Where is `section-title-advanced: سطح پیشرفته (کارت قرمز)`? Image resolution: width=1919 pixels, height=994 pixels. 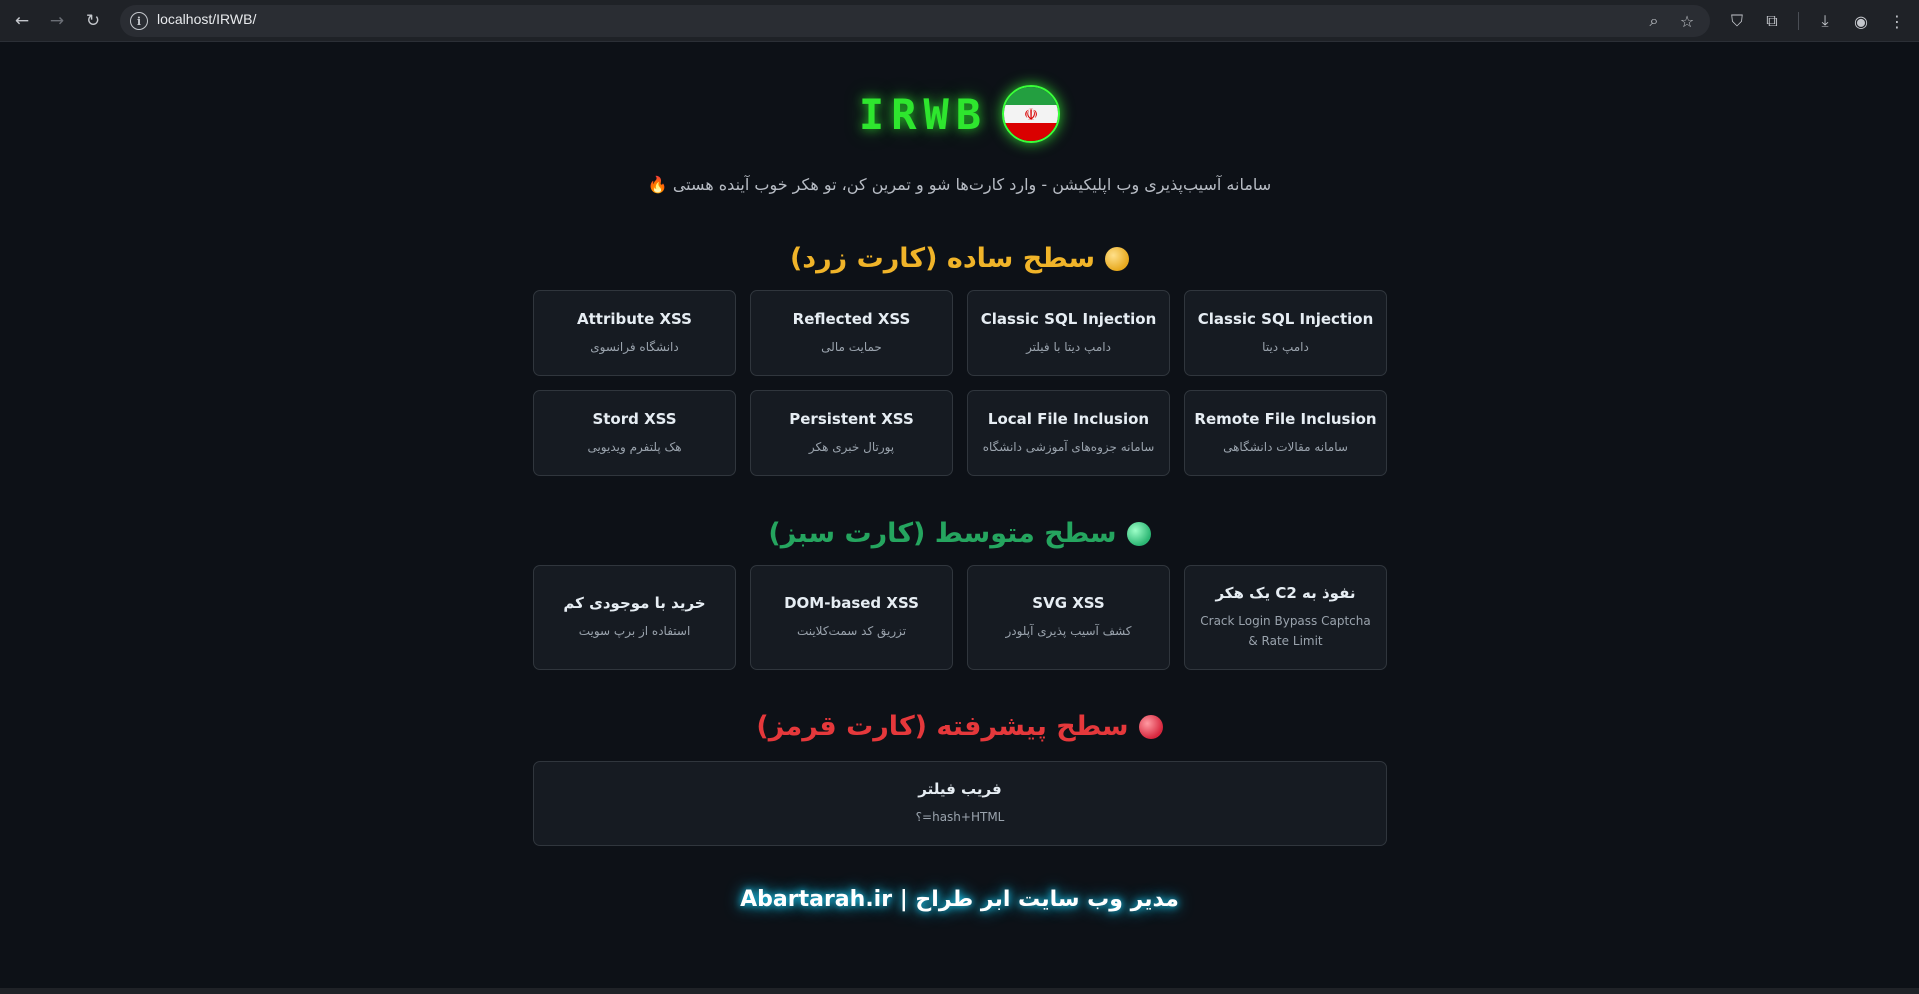
section-title-advanced: سطح پیشرفته (کارت قرمز) is located at coordinates (959, 726).